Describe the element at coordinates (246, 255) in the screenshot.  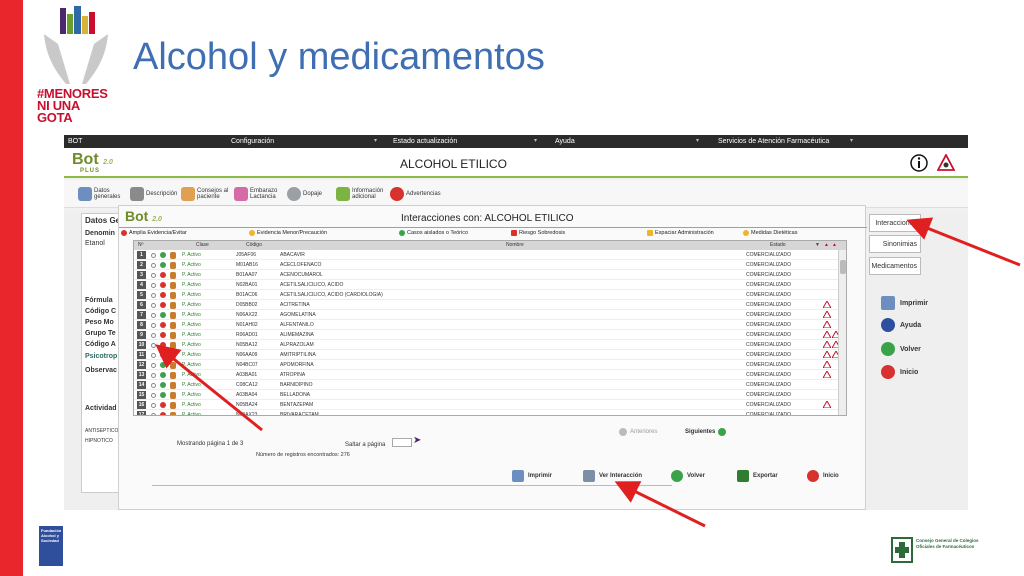
I see `row-codigo: J05AF06` at that location.